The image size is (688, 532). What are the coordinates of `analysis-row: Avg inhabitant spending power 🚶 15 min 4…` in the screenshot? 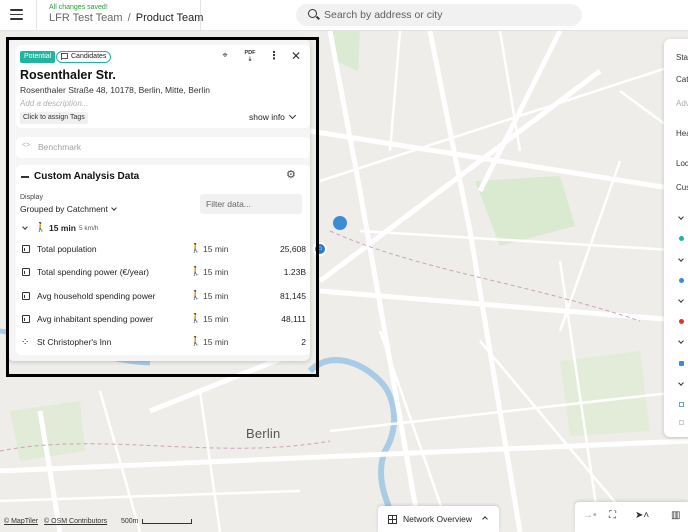 It's located at (163, 320).